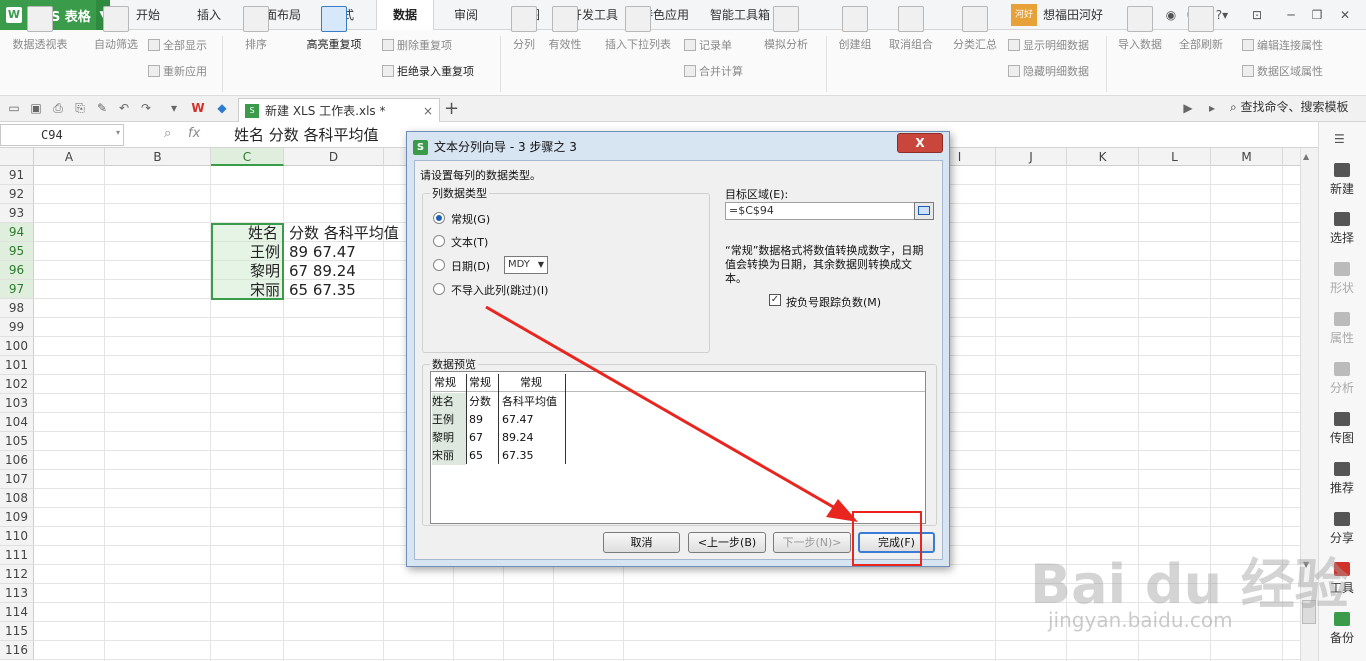 This screenshot has height=661, width=1366. What do you see at coordinates (1342, 279) in the screenshot?
I see `sidebar-item-shape: 形状` at bounding box center [1342, 279].